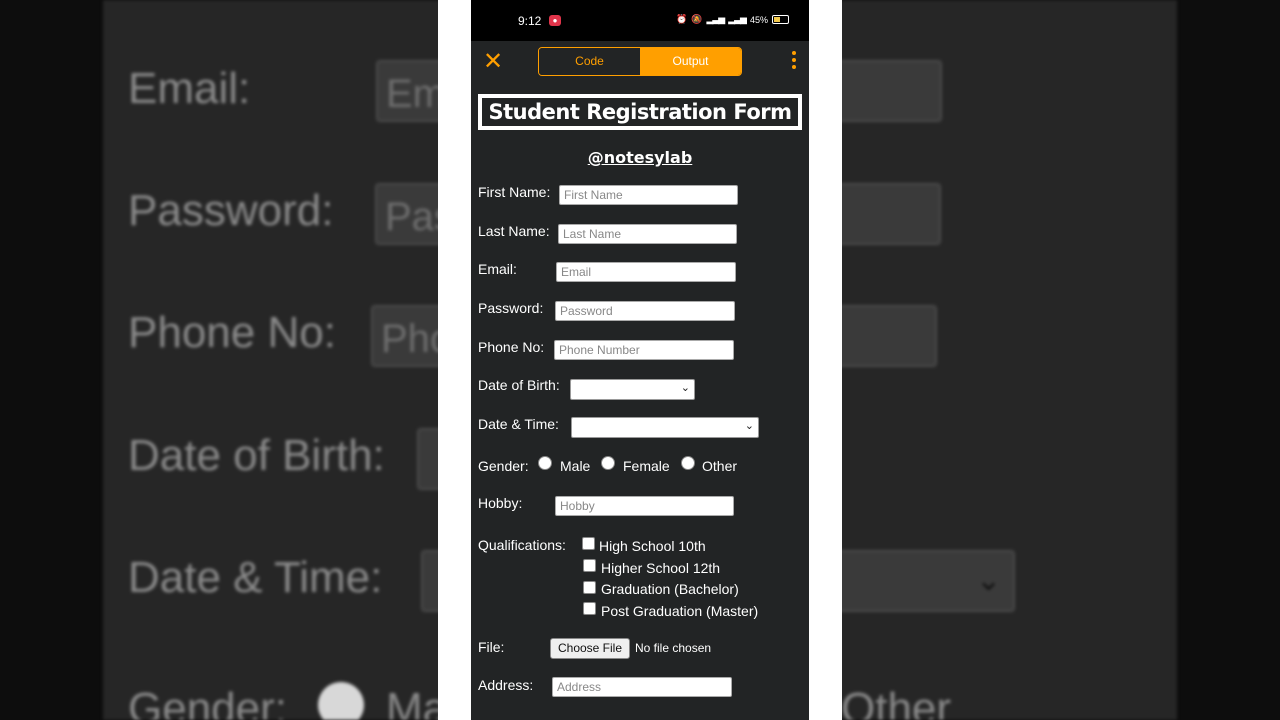  I want to click on close-icon: ✕, so click(493, 61).